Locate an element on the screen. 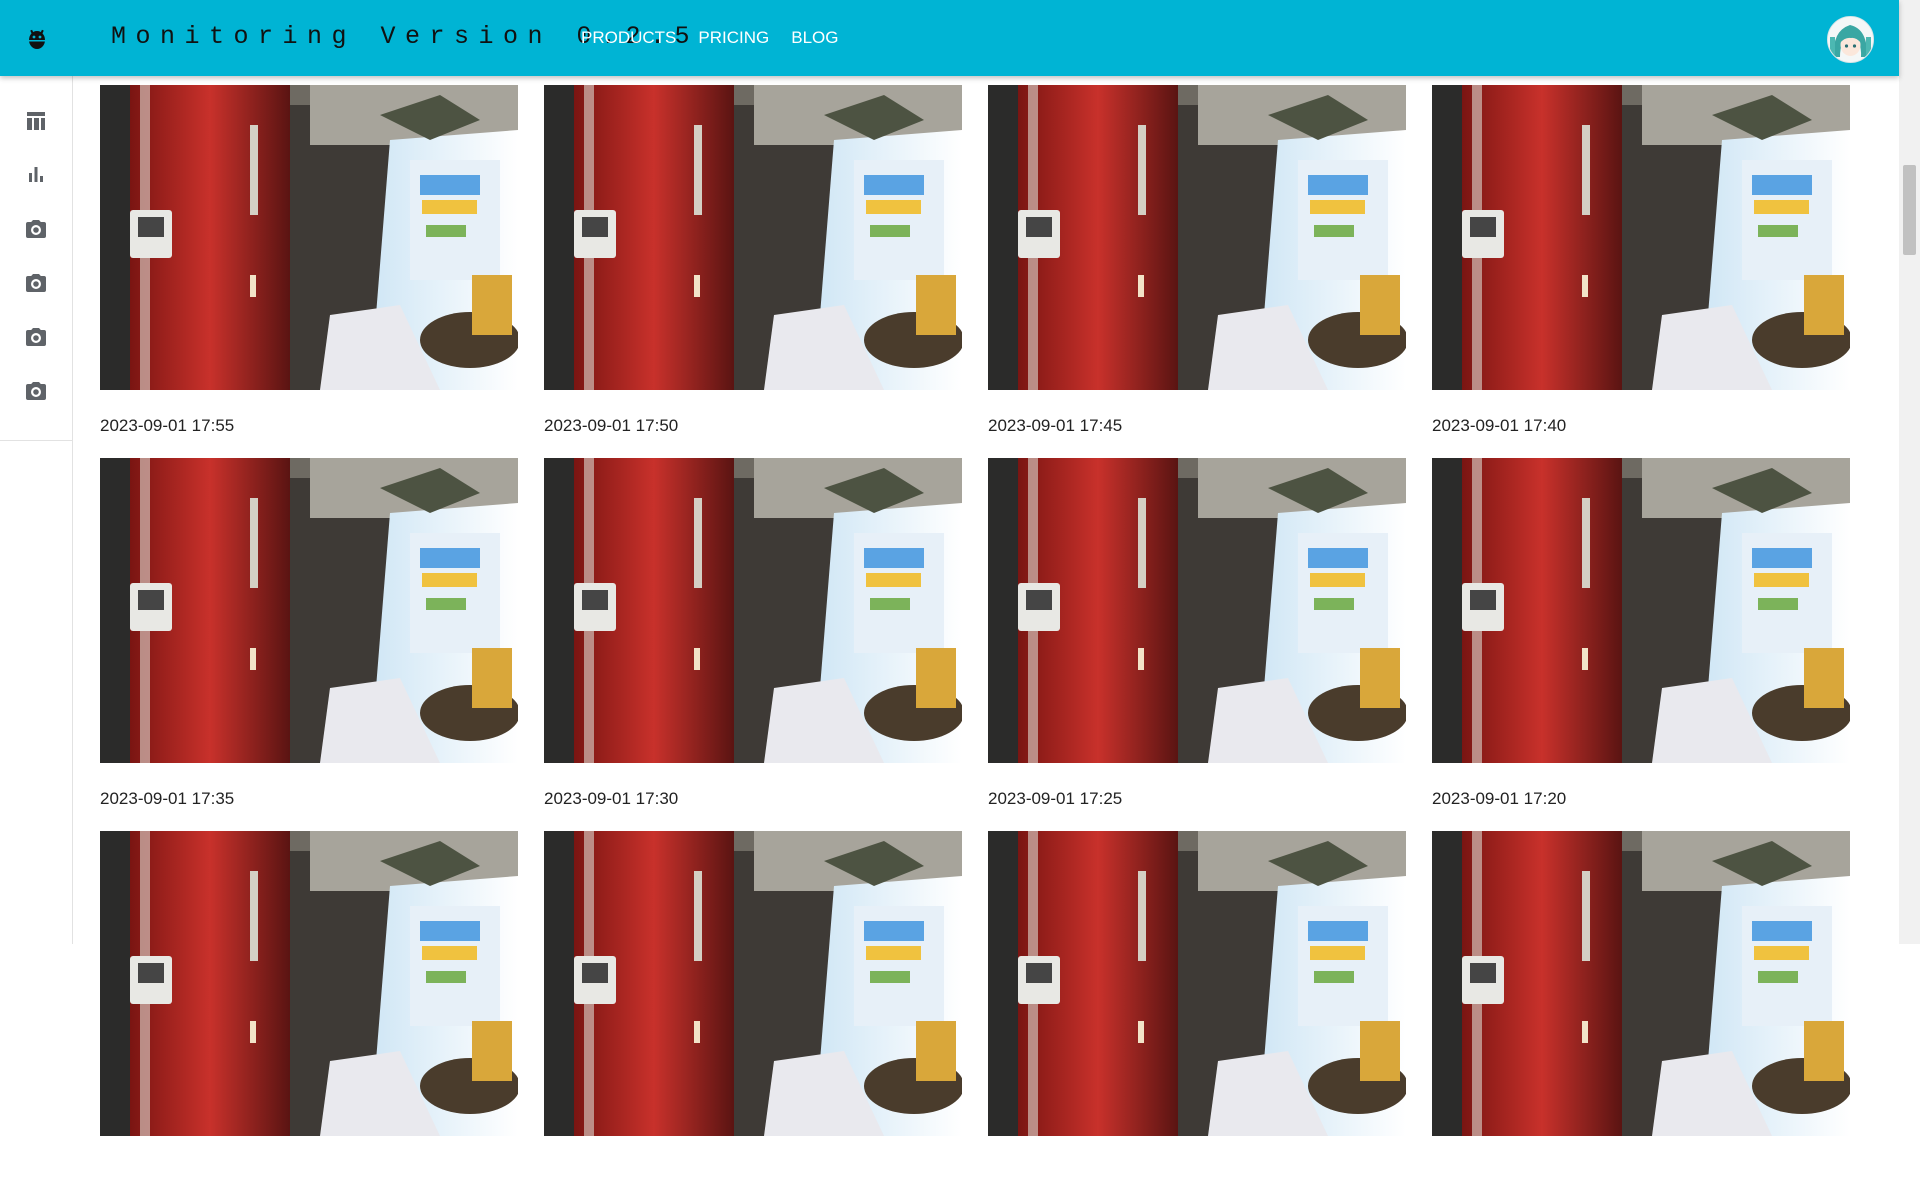 The width and height of the screenshot is (1920, 1204). scrollbar-thumb is located at coordinates (1909, 210).